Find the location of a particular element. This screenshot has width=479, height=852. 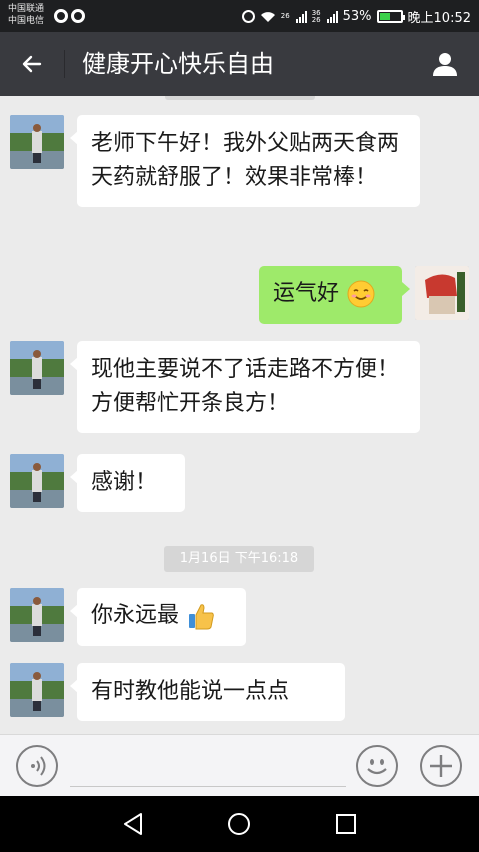

message-bubble: 感谢！ is located at coordinates (127, 483).